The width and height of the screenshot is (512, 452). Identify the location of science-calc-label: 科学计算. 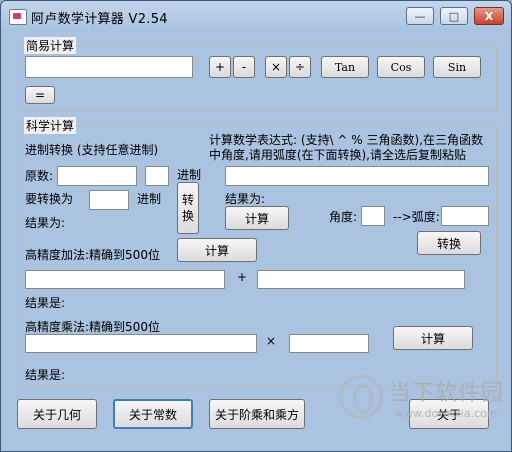
(50, 125).